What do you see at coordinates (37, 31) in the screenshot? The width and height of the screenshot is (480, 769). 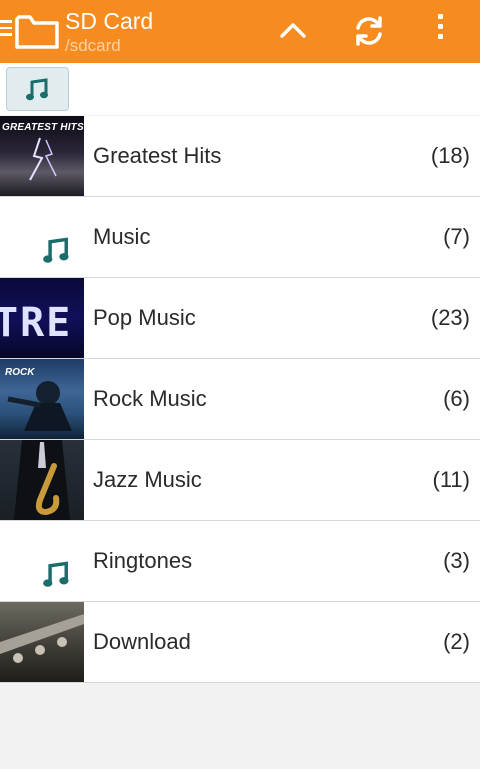 I see `folder-icon` at bounding box center [37, 31].